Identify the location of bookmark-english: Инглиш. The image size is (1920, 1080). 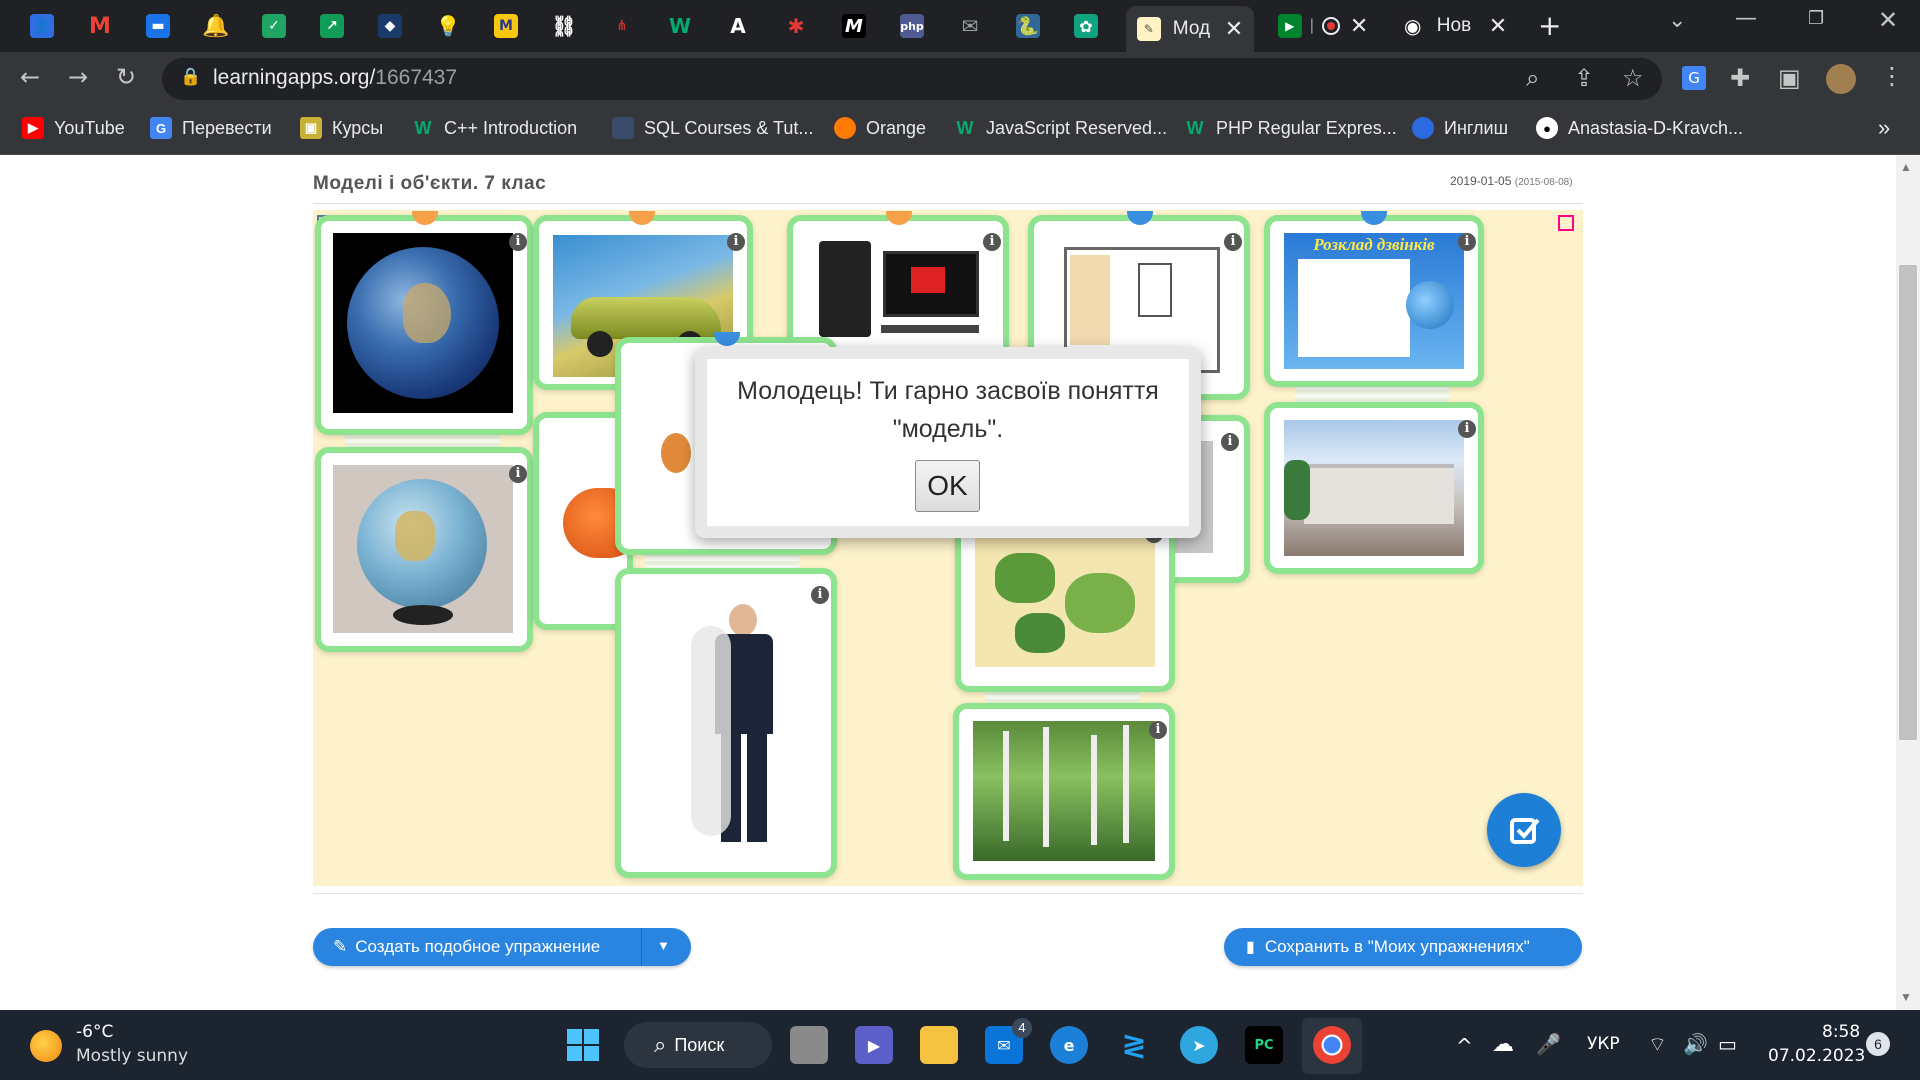
(1460, 128).